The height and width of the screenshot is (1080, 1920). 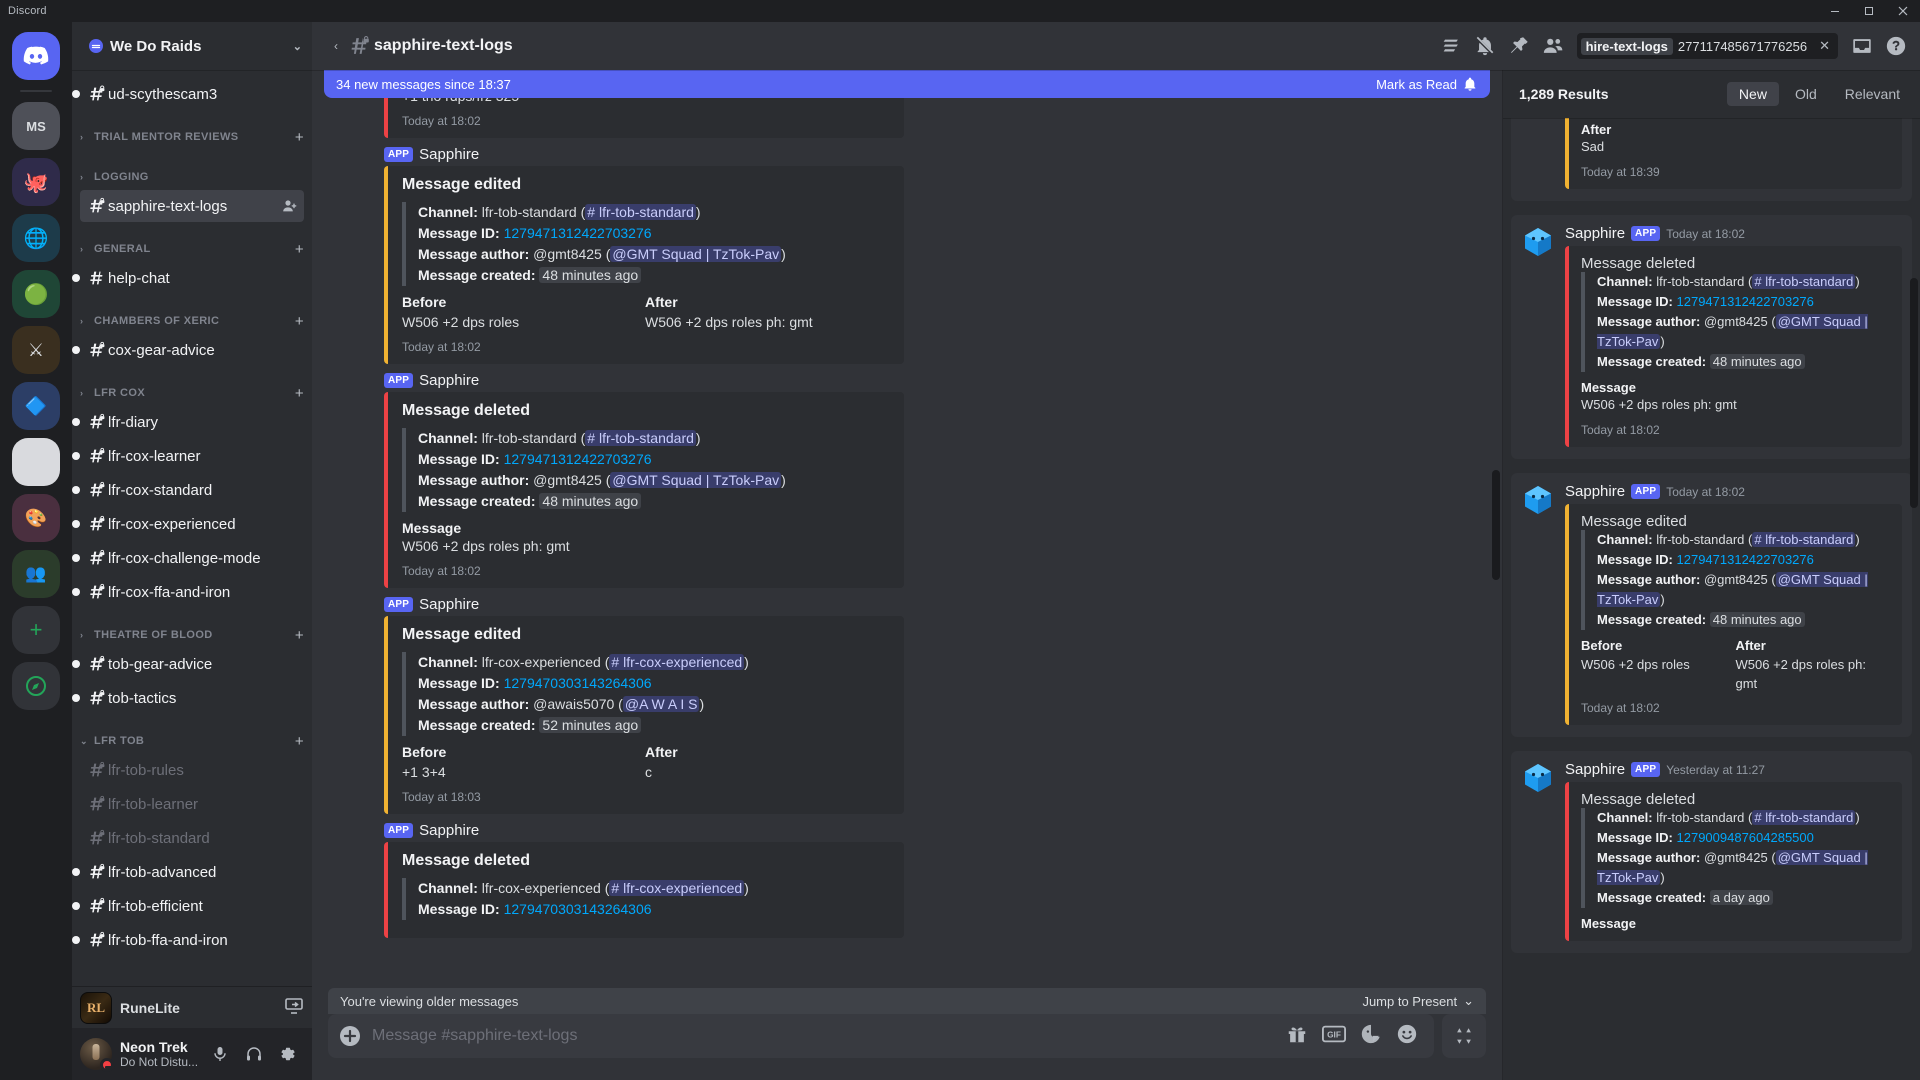 I want to click on add-server-button: +, so click(x=36, y=630).